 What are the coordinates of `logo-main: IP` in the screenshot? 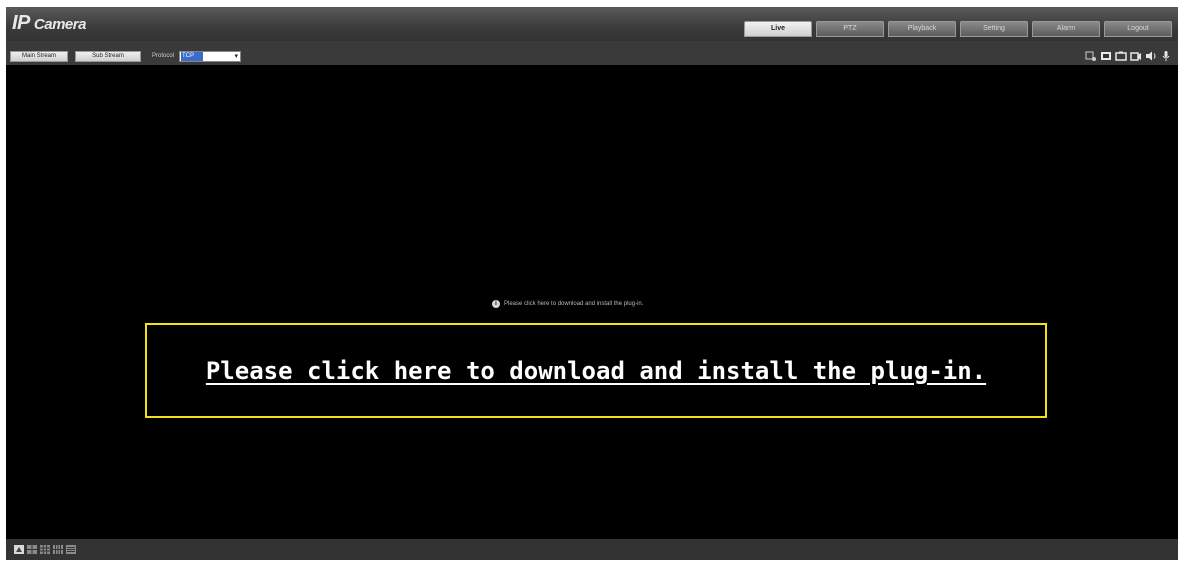 It's located at (21, 23).